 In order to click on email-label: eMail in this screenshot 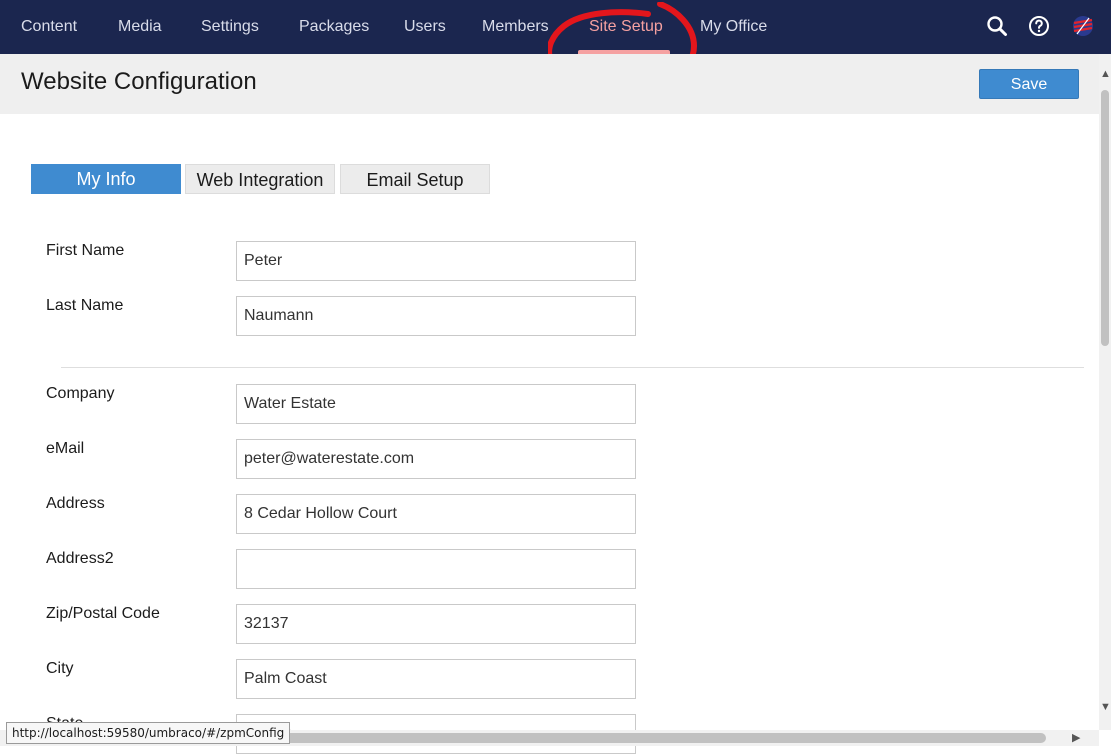, I will do `click(65, 448)`.